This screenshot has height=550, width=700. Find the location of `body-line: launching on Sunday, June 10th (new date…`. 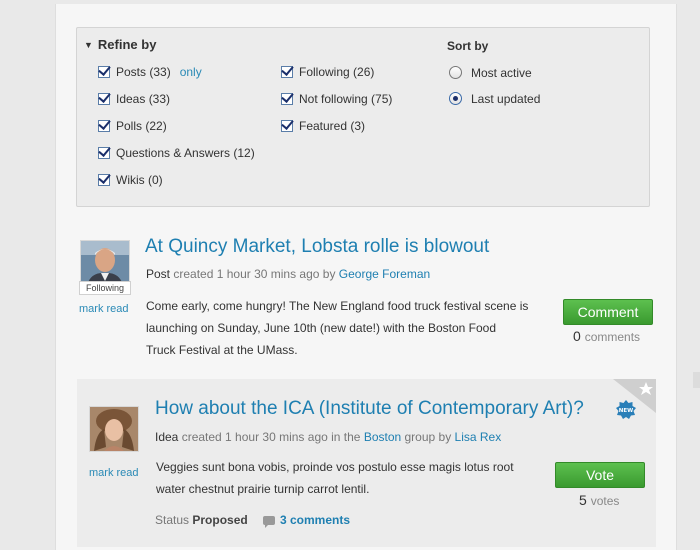

body-line: launching on Sunday, June 10th (new date… is located at coordinates (321, 328).